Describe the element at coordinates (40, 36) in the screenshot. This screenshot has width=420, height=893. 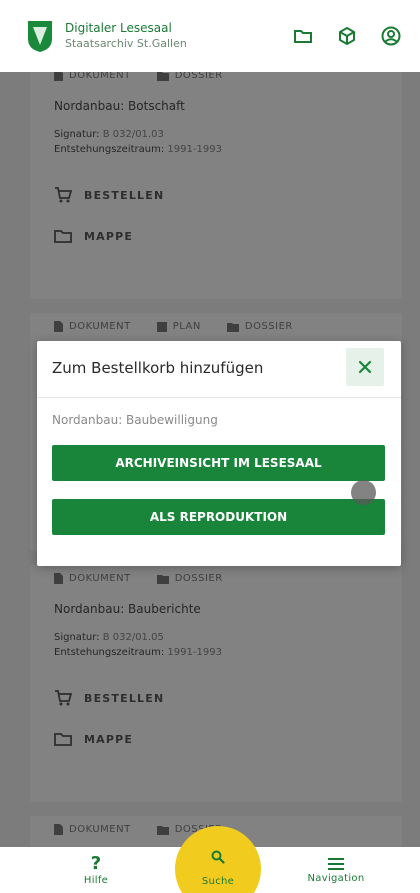
I see `logo-icon` at that location.